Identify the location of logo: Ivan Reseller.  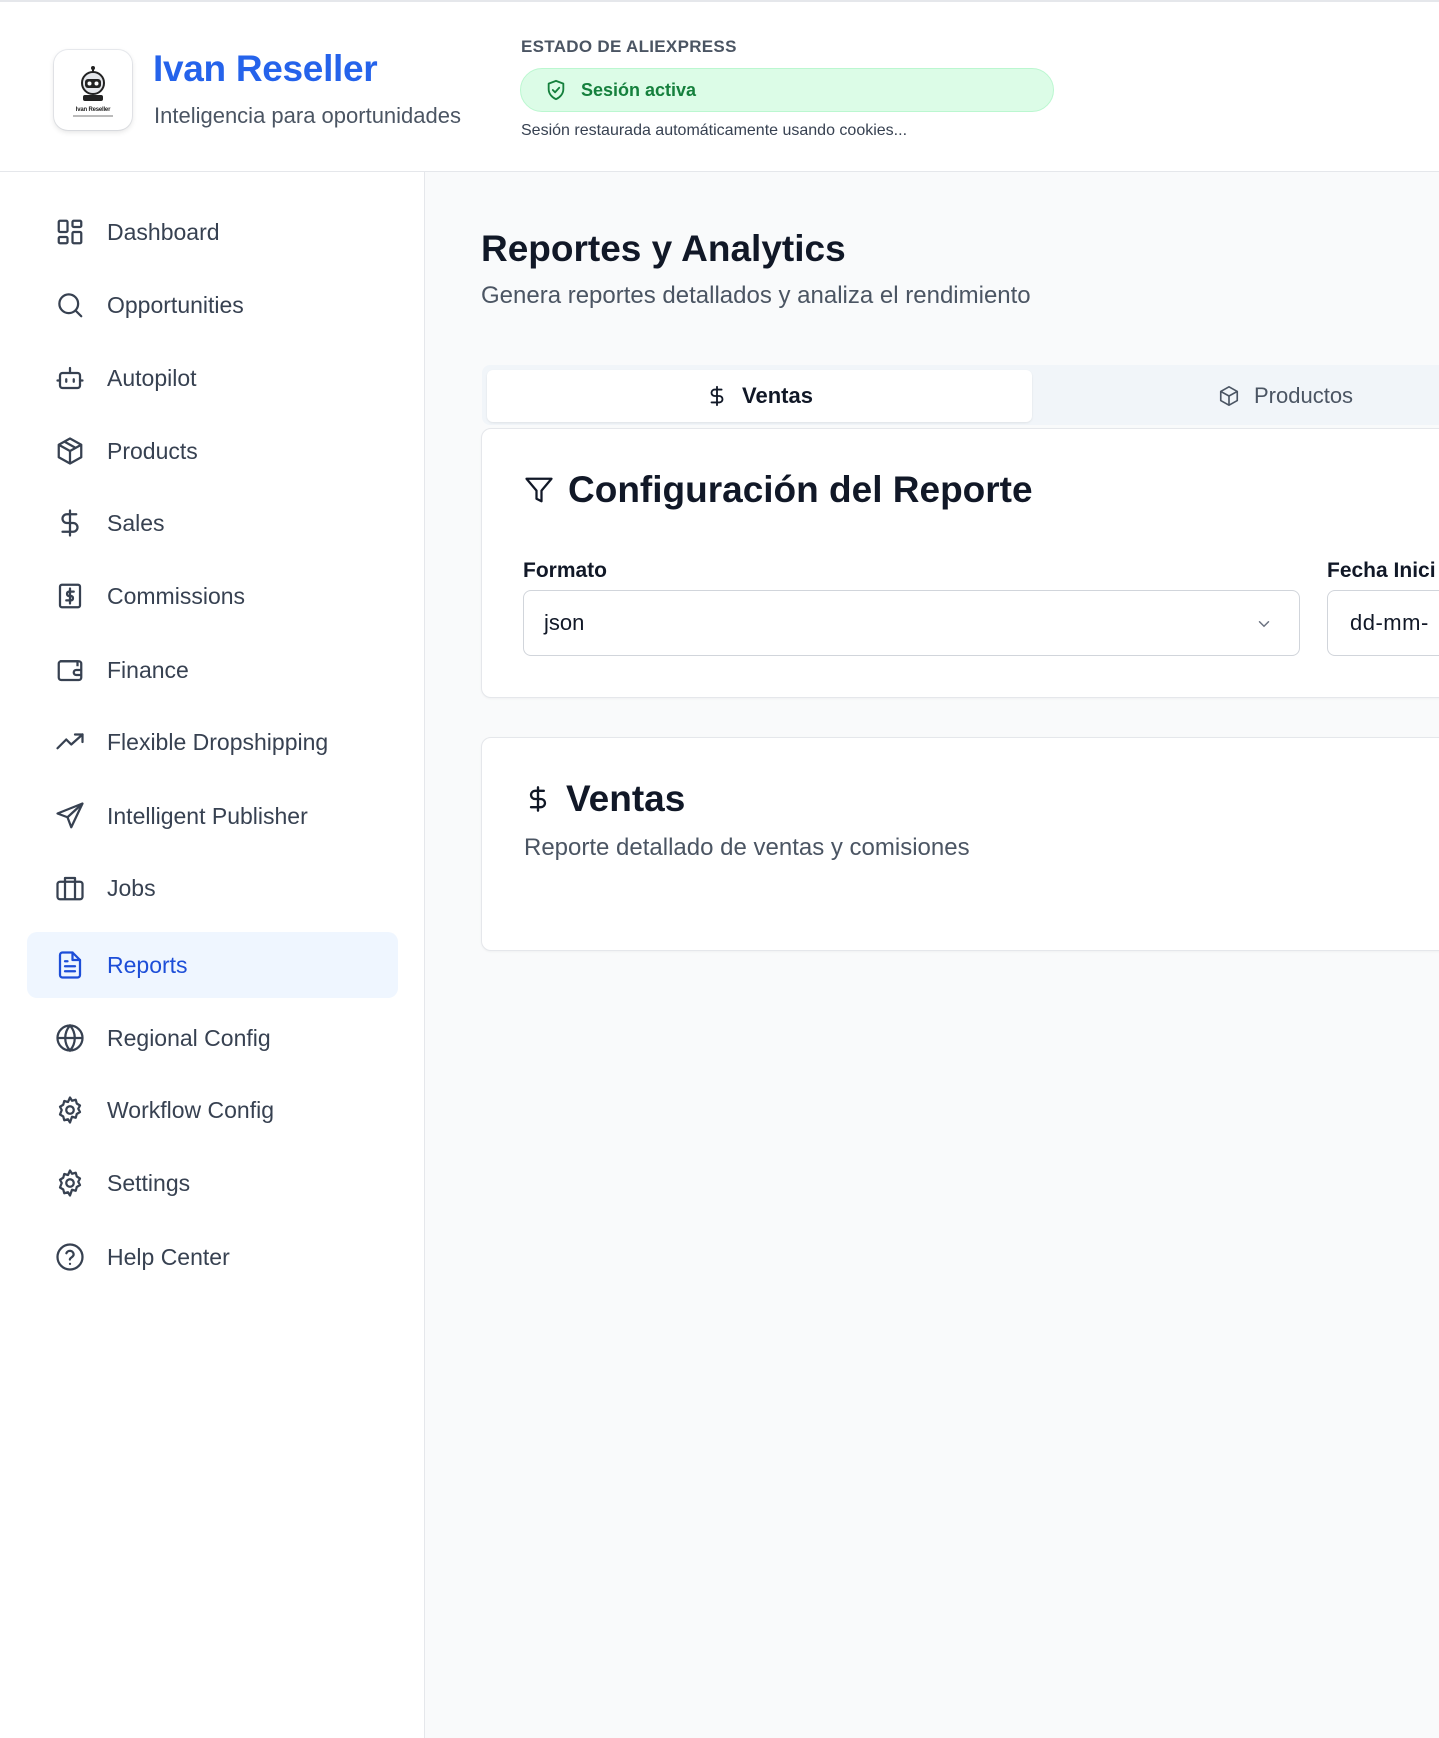
(93, 90).